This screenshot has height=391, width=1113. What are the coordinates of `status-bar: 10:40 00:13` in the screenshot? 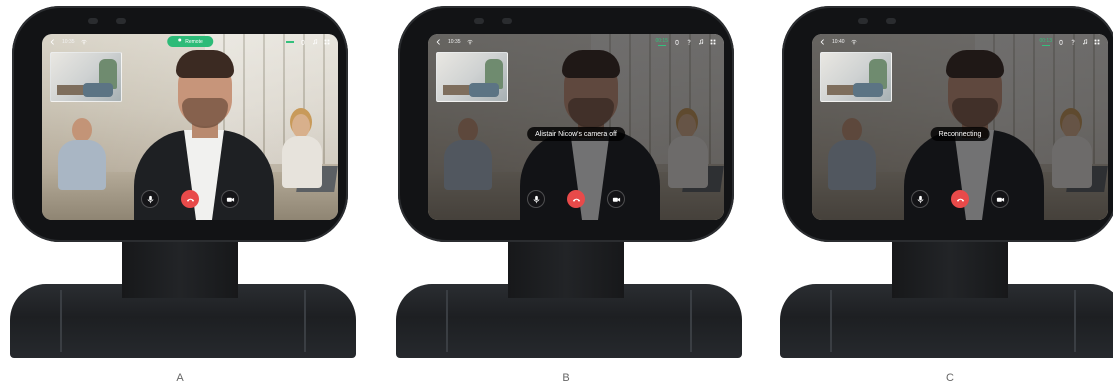 It's located at (960, 42).